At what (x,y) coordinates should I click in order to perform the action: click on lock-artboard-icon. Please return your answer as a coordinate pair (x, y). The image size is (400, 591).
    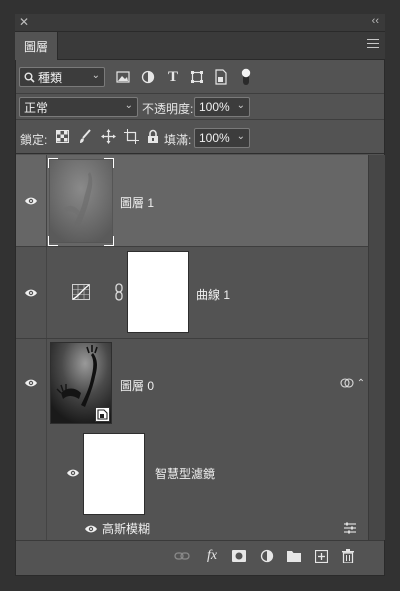
    Looking at the image, I should click on (131, 136).